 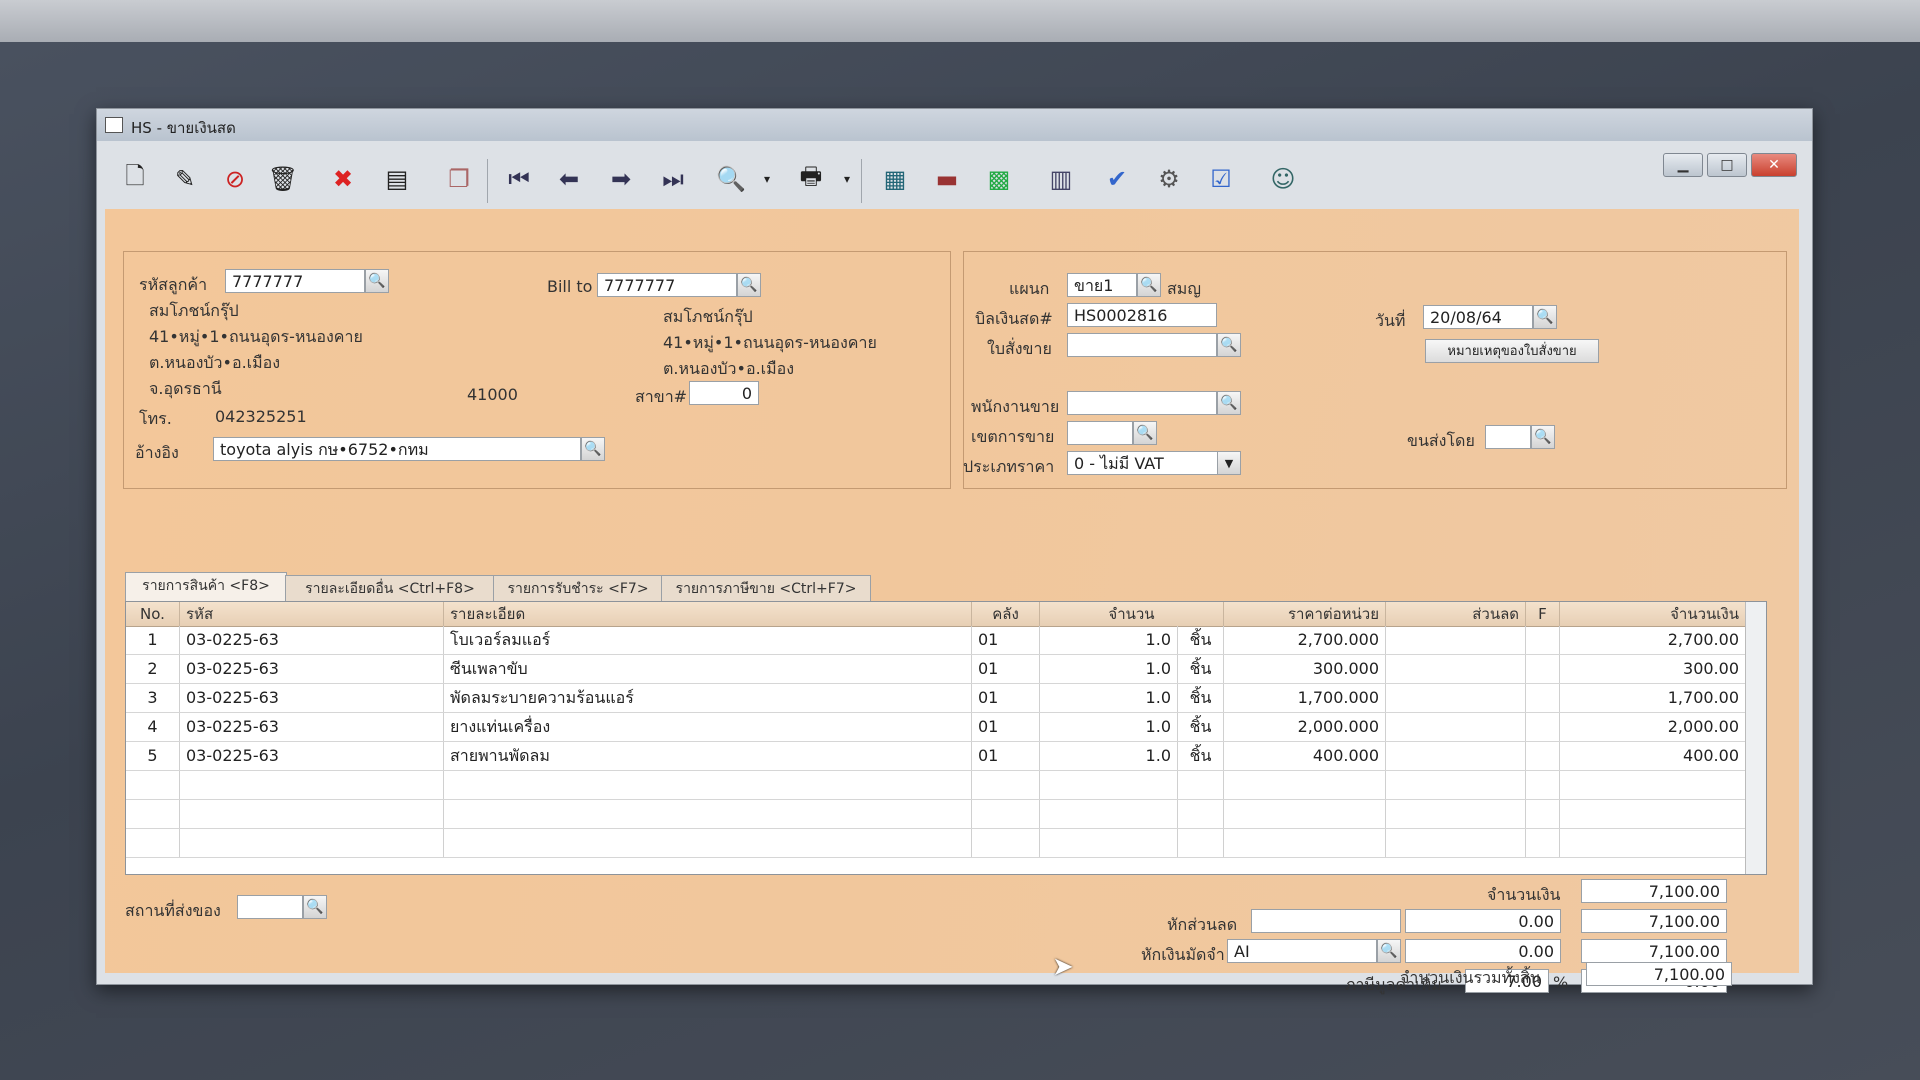 I want to click on price-type-select: 0 - ไม่มี VAT, so click(x=1154, y=463).